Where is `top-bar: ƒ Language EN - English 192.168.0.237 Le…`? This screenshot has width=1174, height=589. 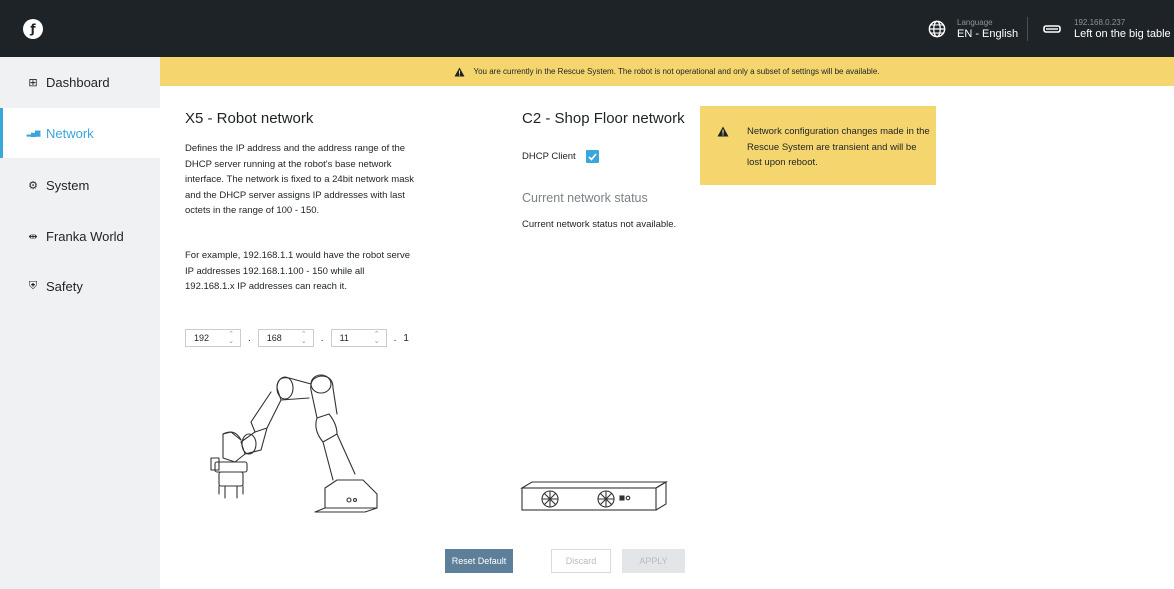 top-bar: ƒ Language EN - English 192.168.0.237 Le… is located at coordinates (587, 28).